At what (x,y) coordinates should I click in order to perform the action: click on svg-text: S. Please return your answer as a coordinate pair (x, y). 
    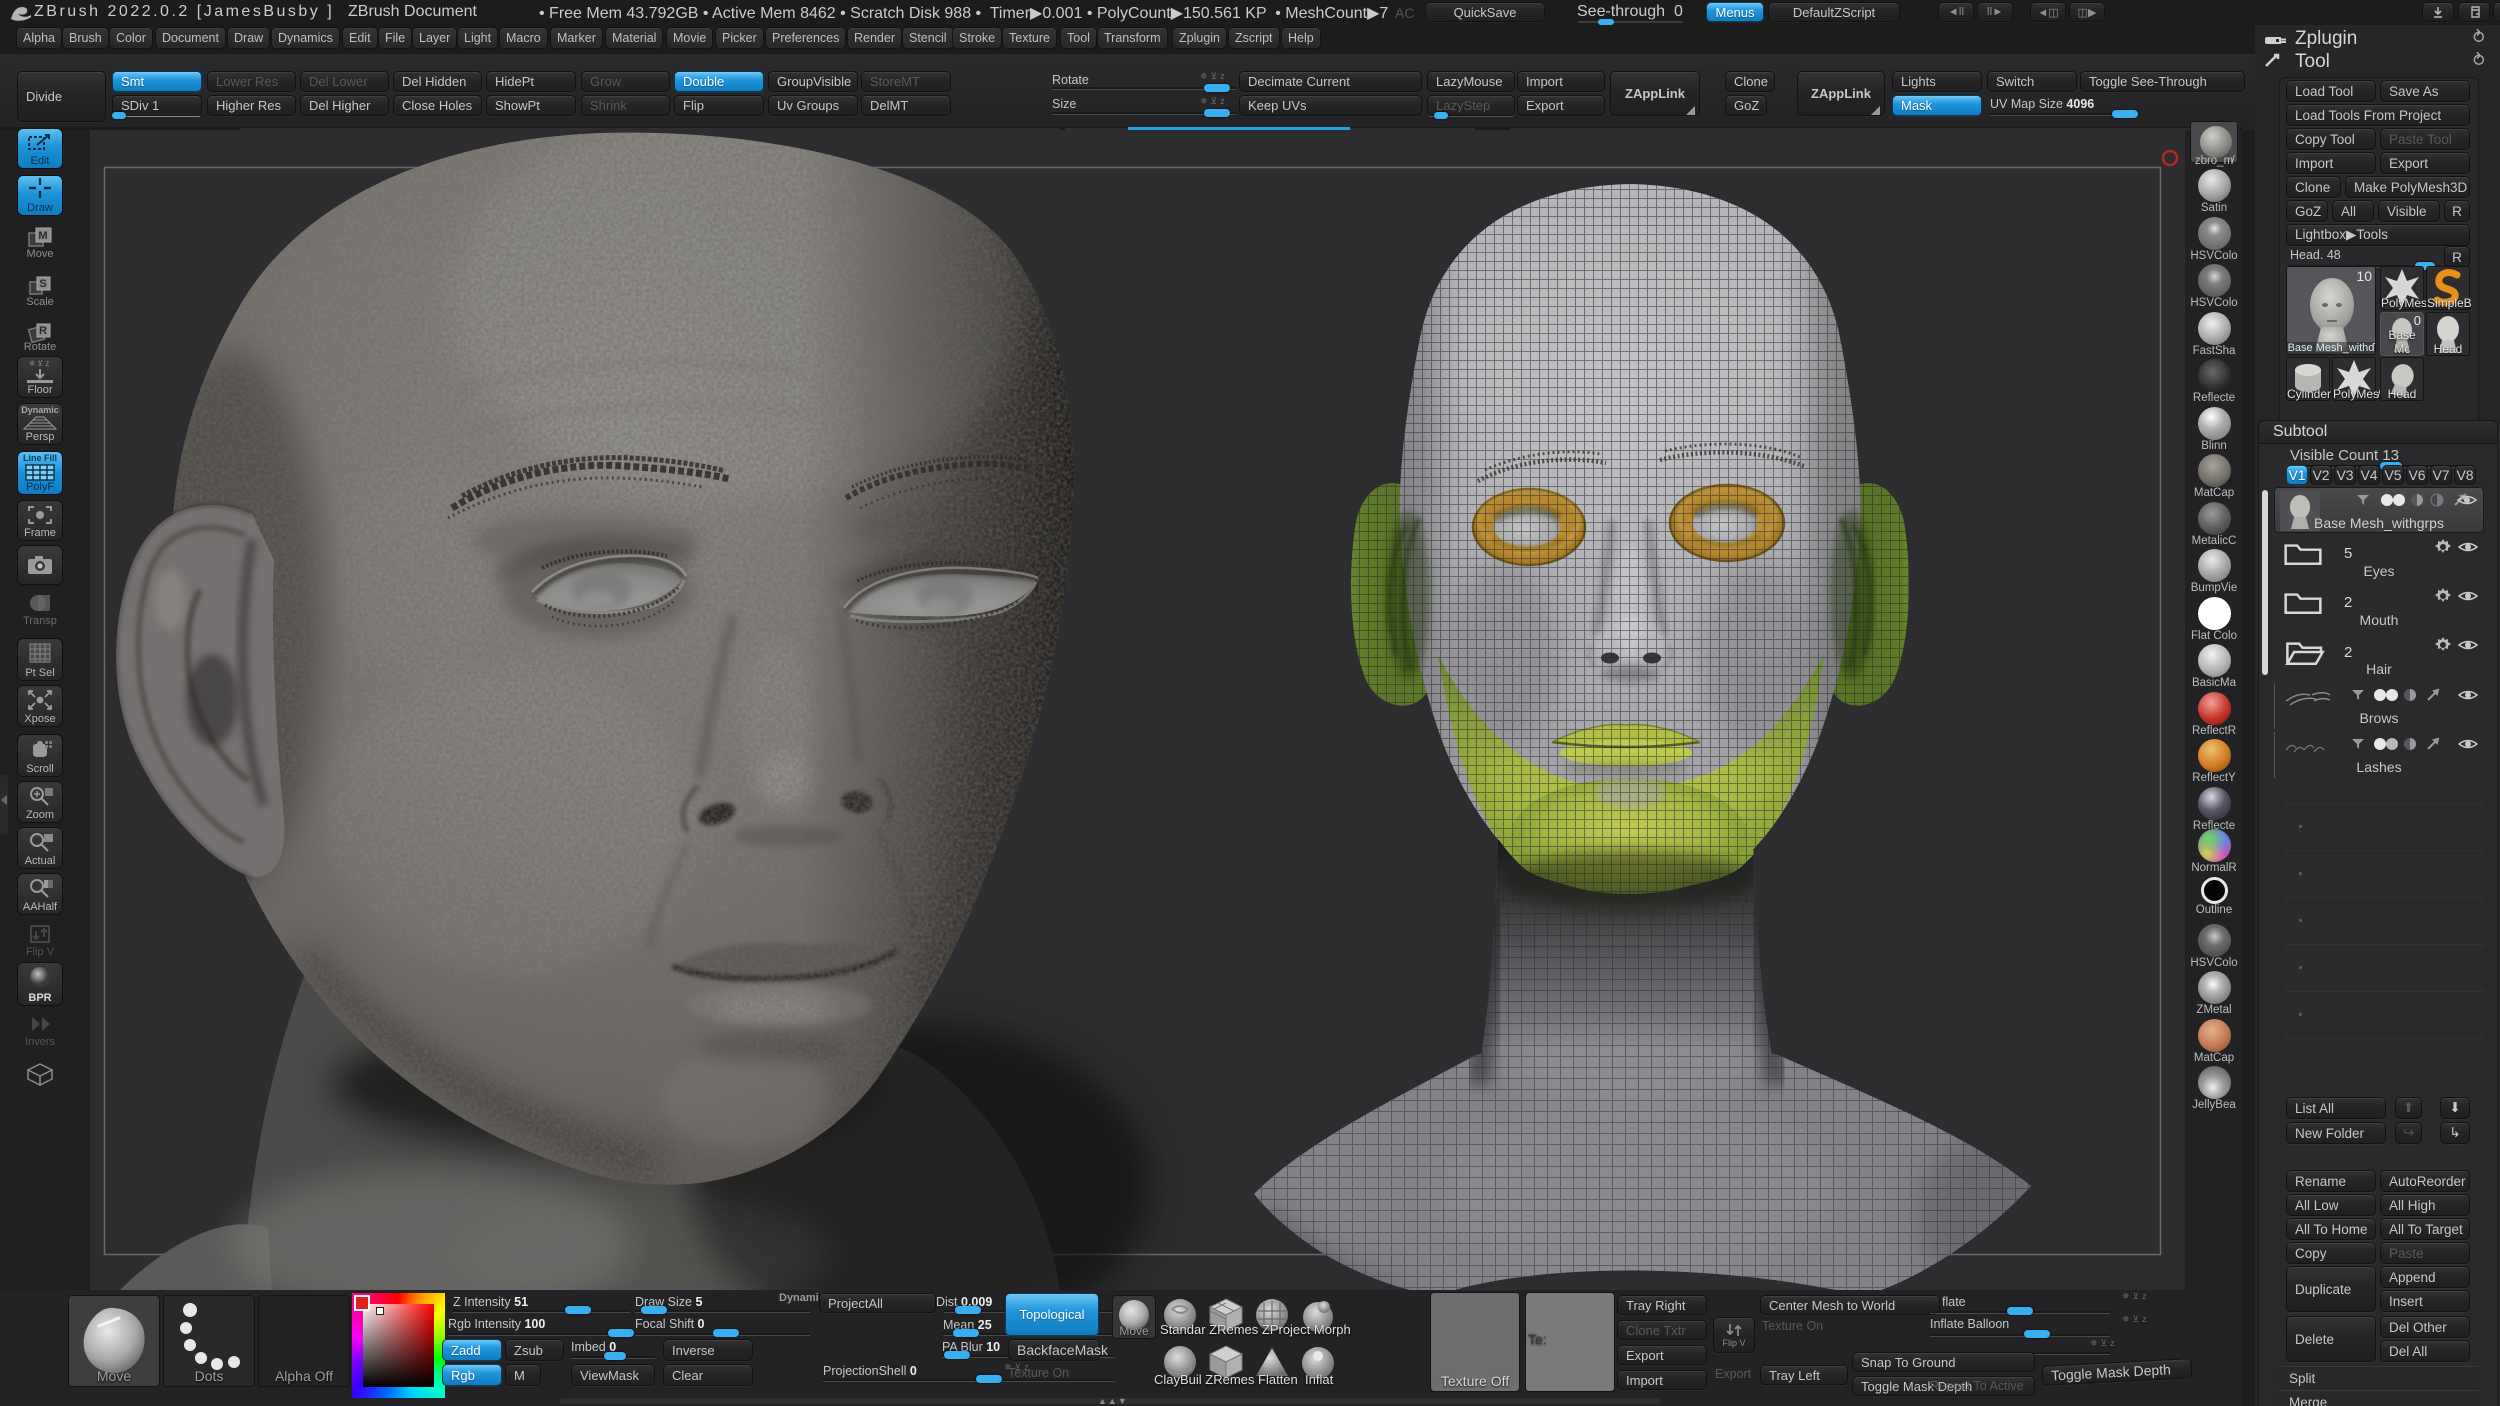
    Looking at the image, I should click on (42, 284).